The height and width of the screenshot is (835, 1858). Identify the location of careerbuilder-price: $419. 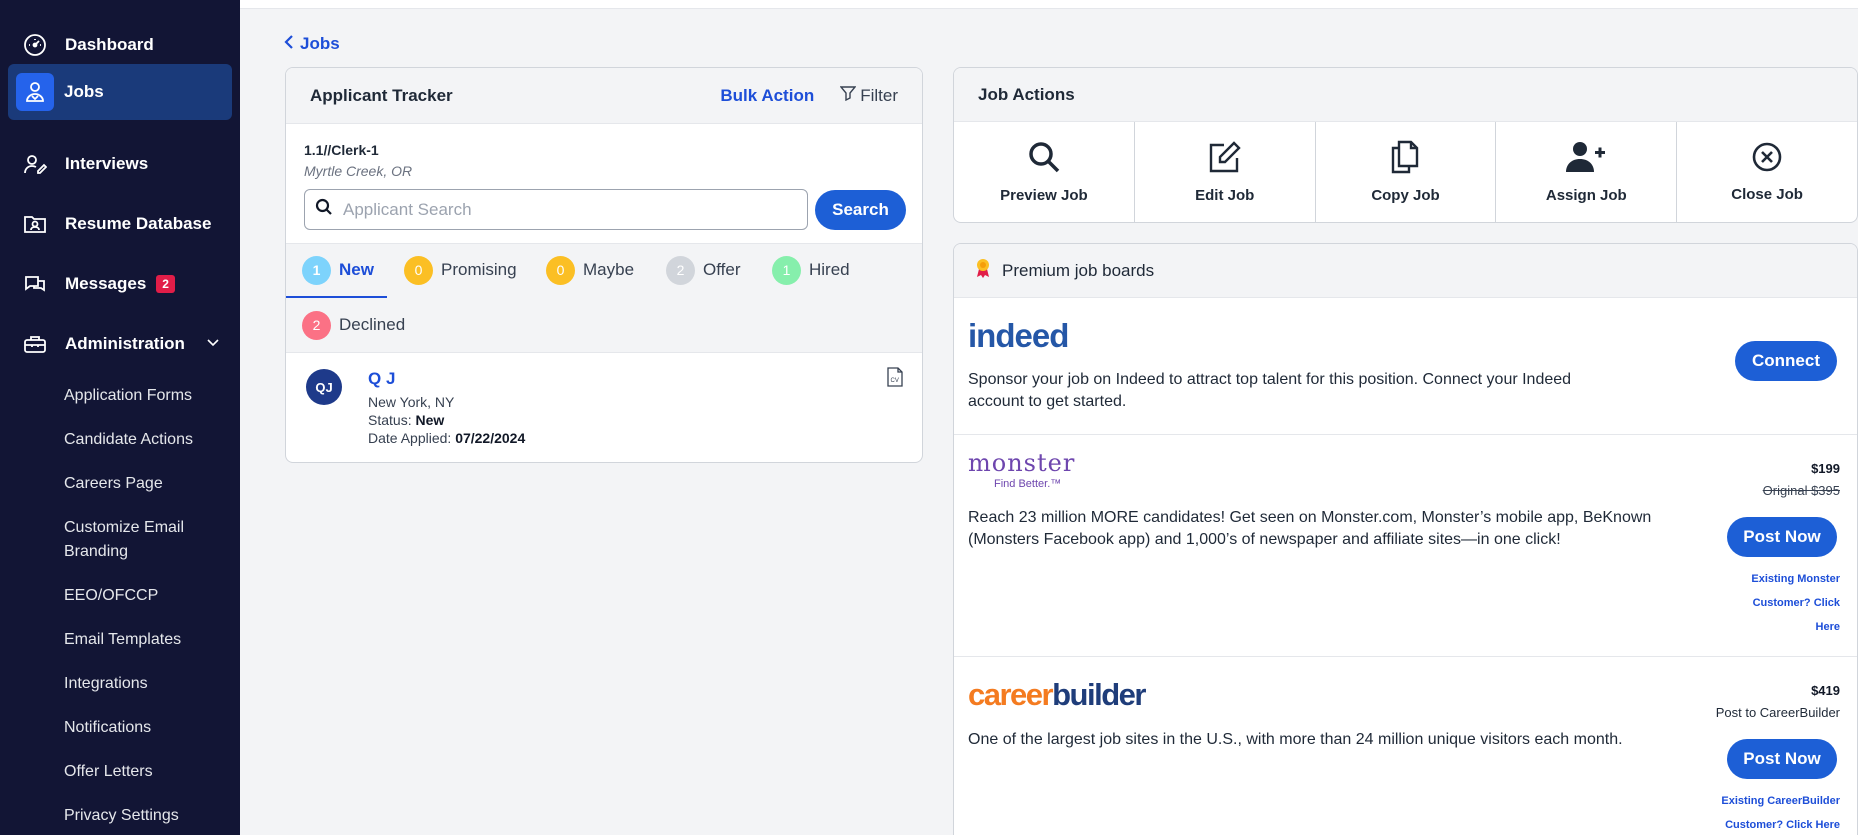
(1825, 690).